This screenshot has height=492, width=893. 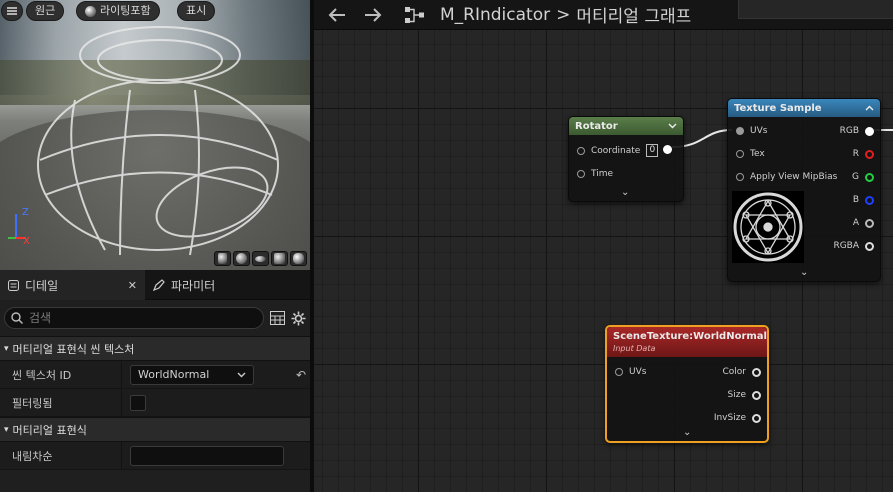 I want to click on pin-a: A, so click(x=863, y=223).